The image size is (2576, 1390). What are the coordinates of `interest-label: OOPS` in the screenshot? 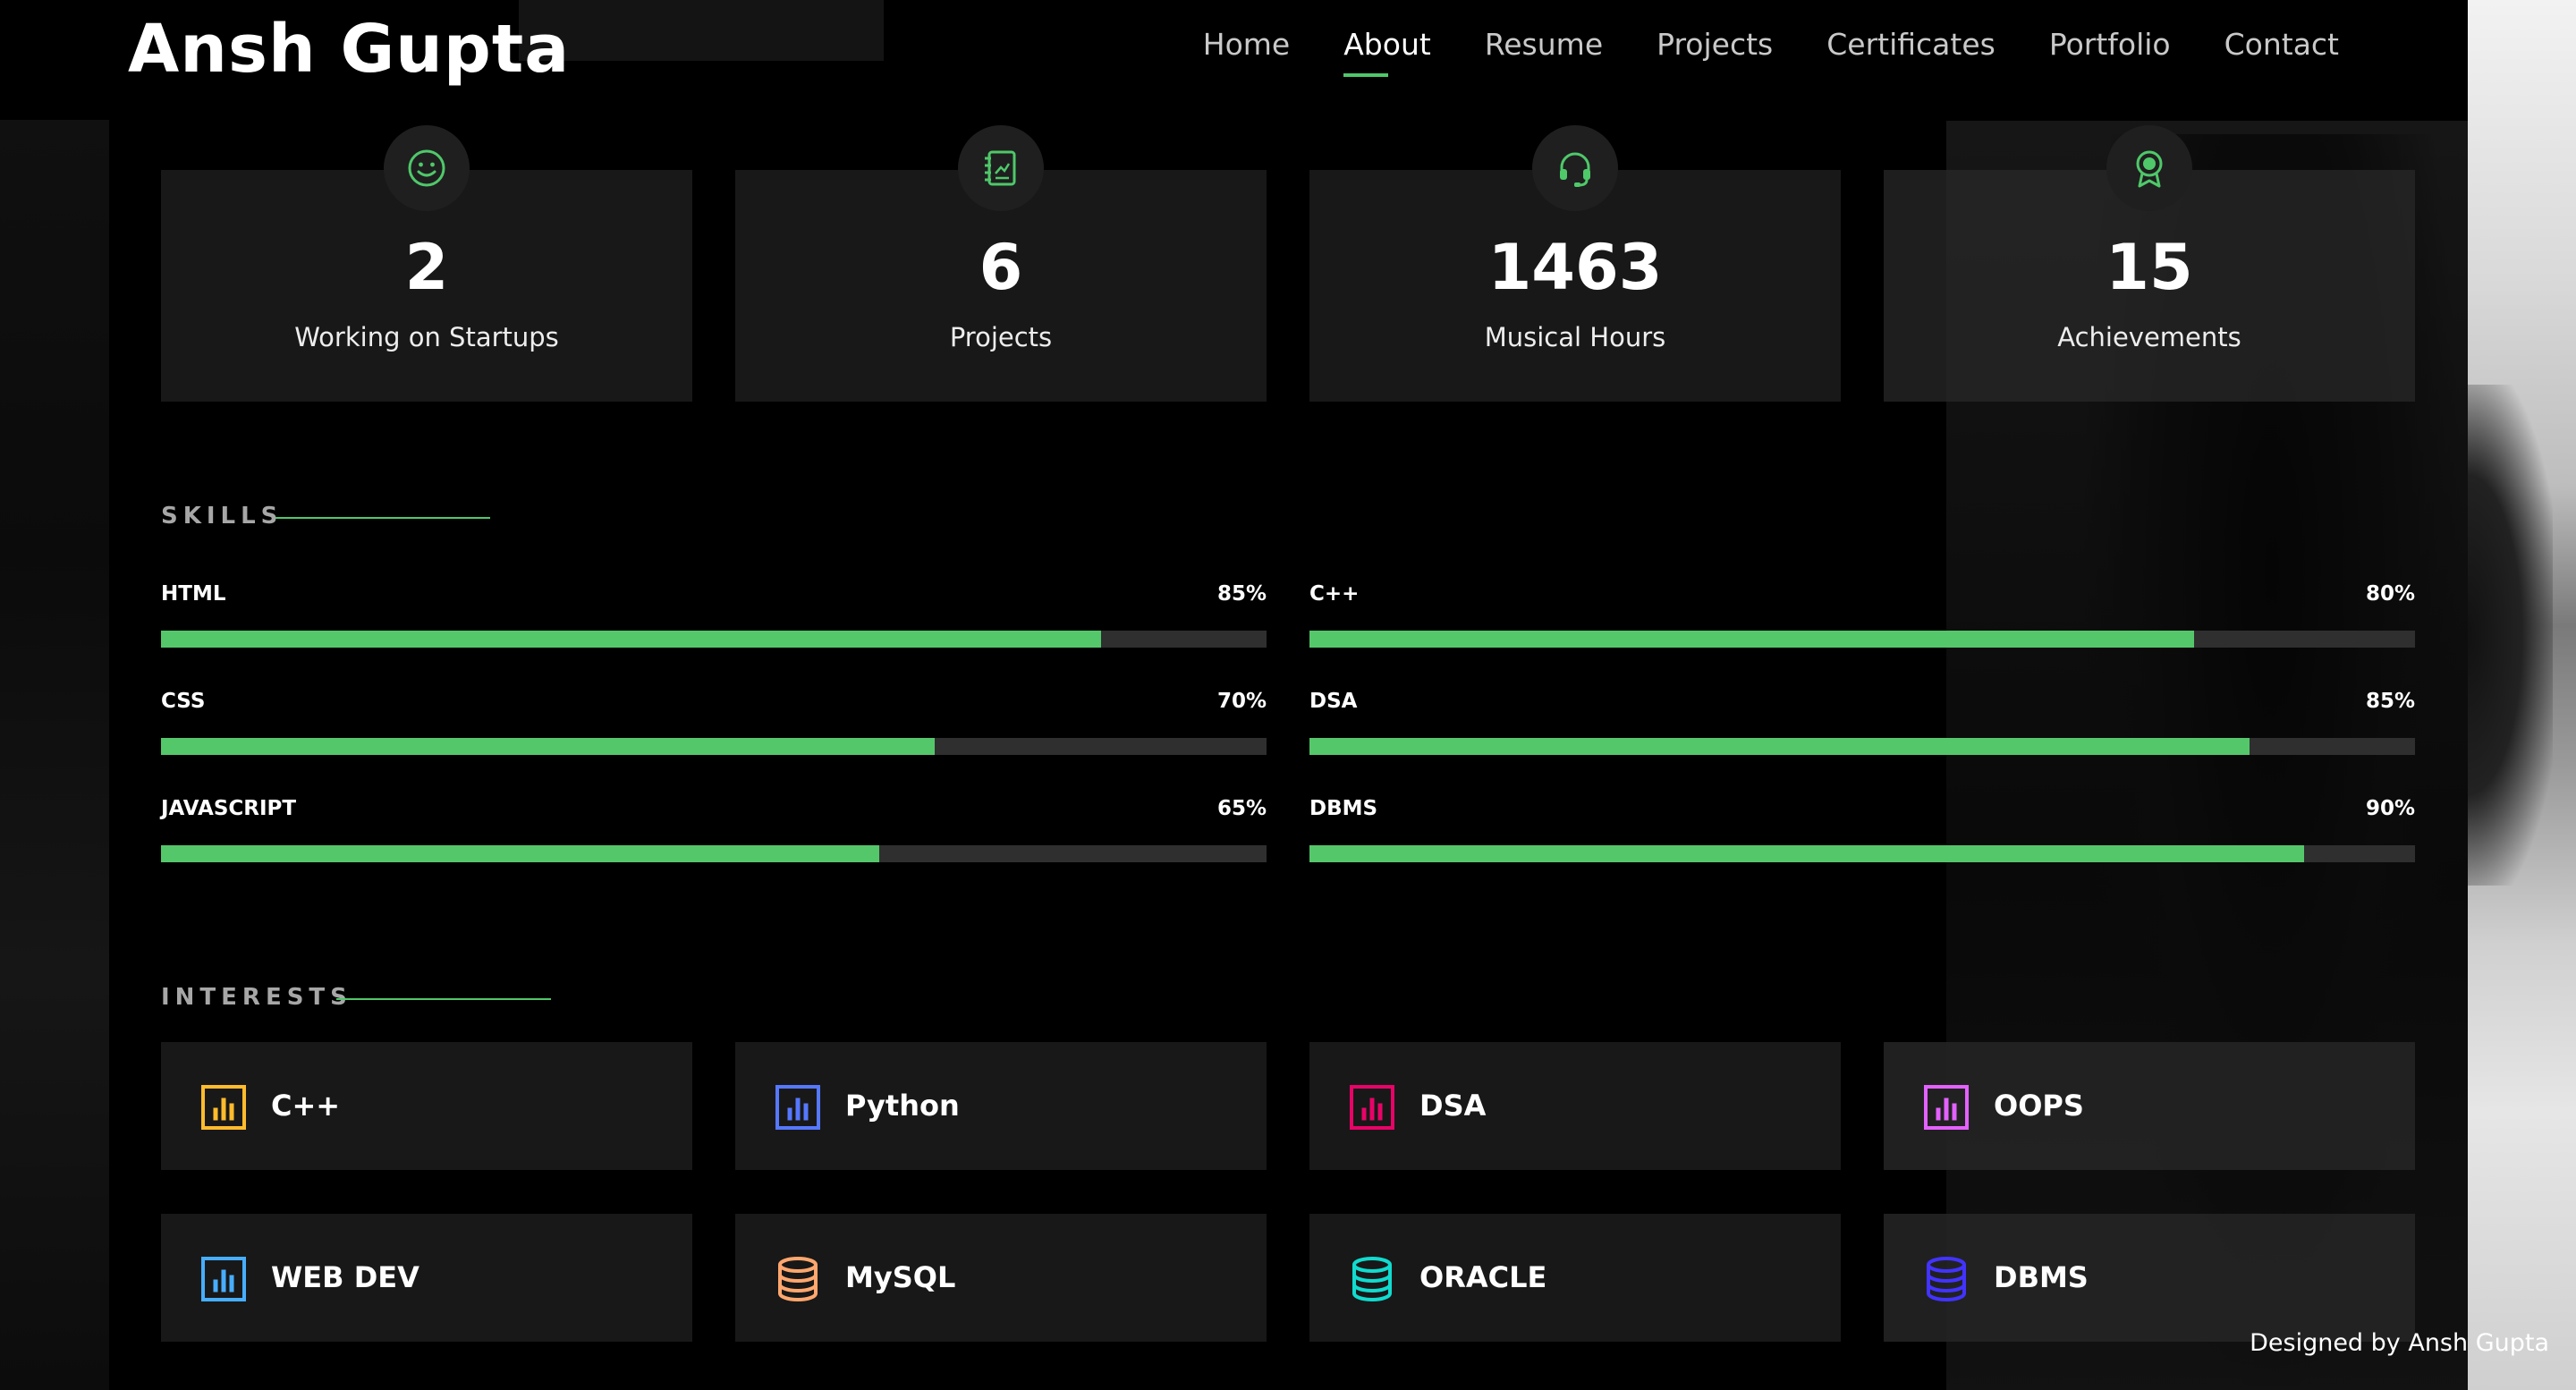 It's located at (2039, 1106).